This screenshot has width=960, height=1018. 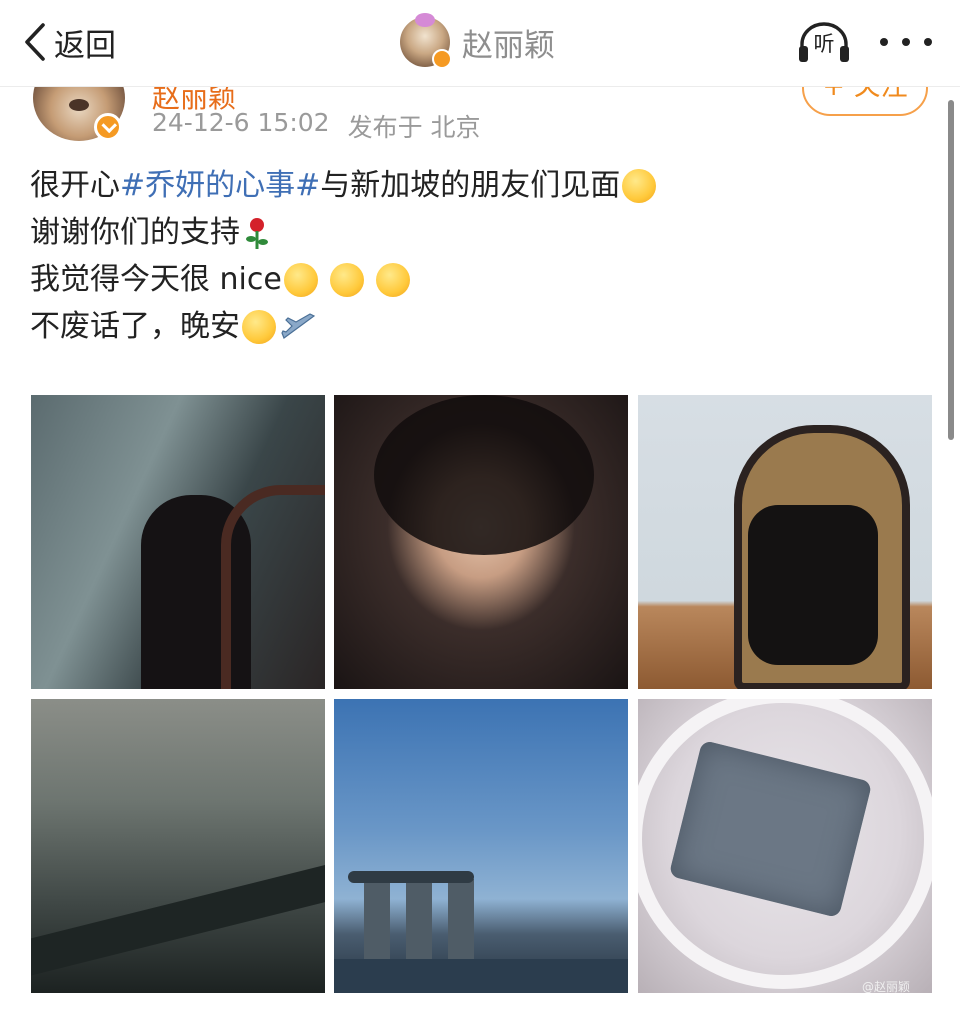 I want to click on nav-title: 赵丽颖, so click(x=477, y=41).